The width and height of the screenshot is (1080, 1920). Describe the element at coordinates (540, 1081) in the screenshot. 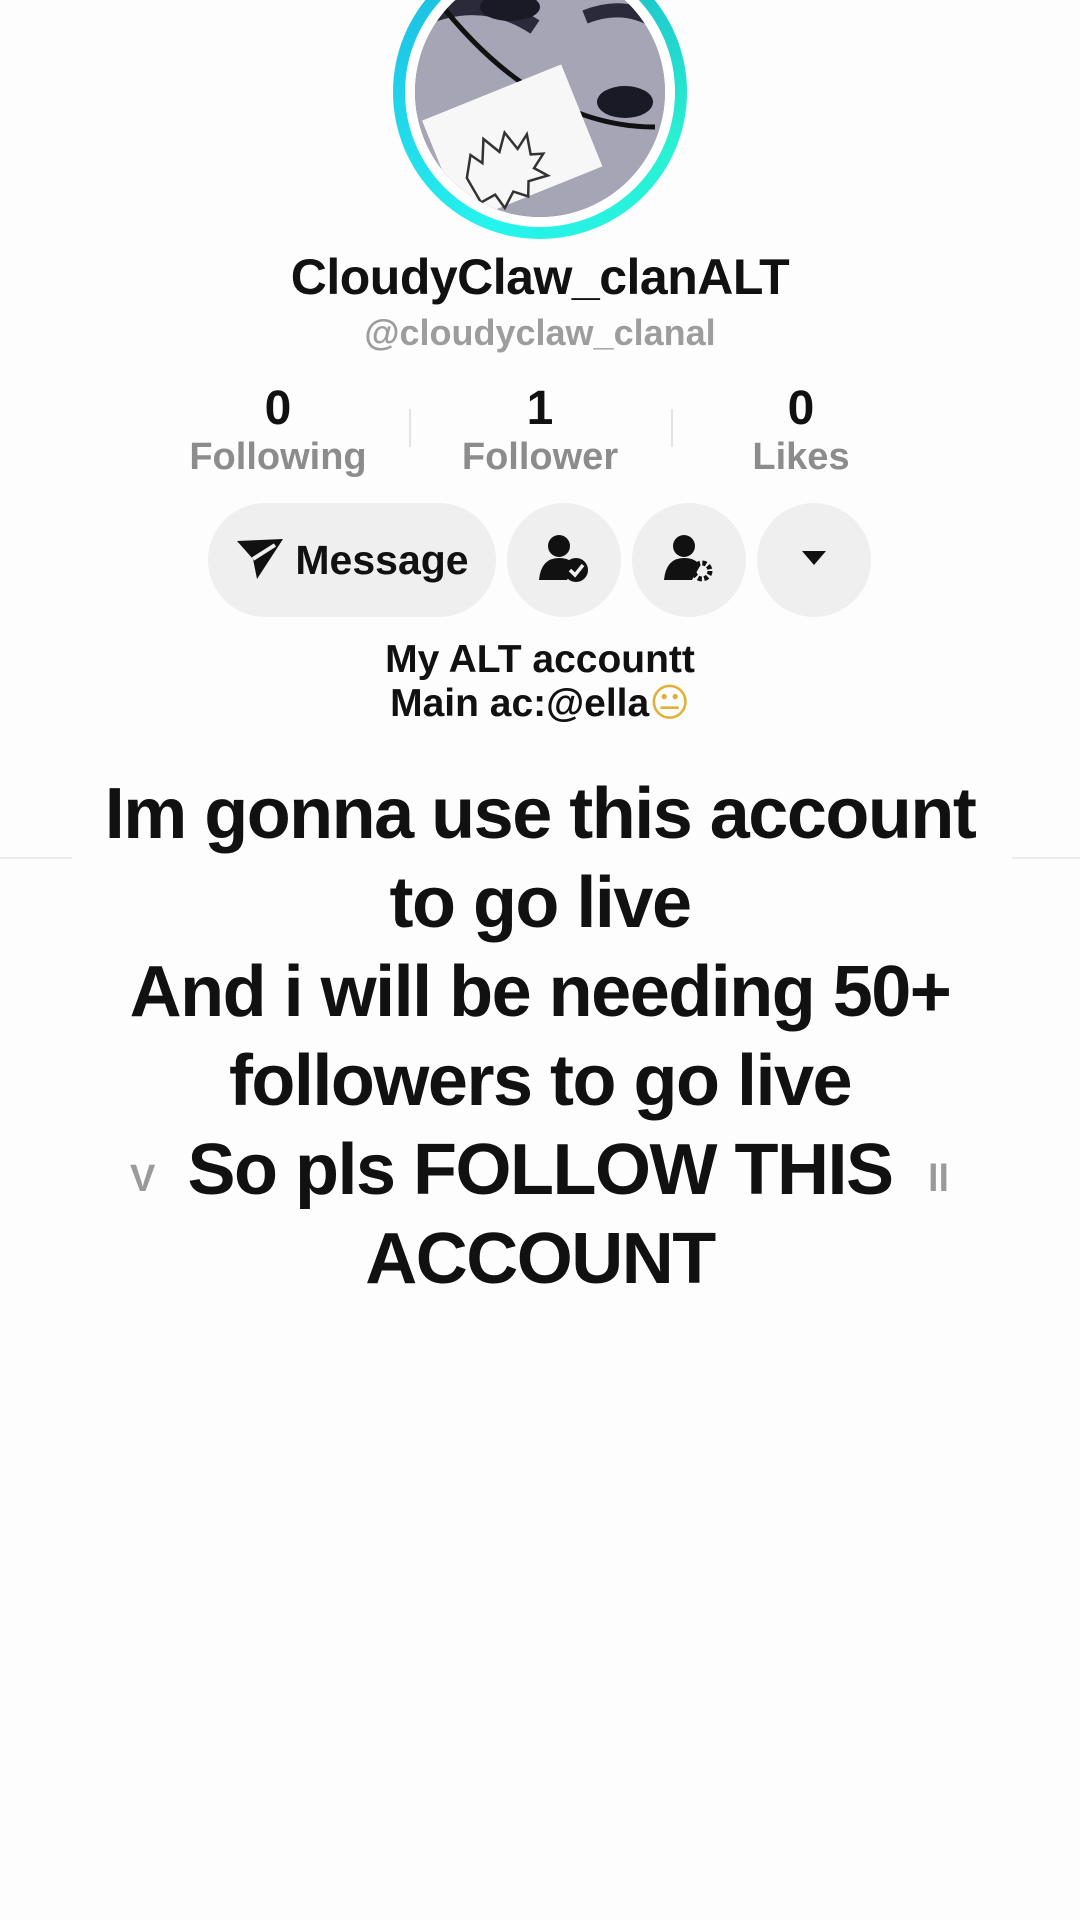

I see `caption-line: followers to go live` at that location.